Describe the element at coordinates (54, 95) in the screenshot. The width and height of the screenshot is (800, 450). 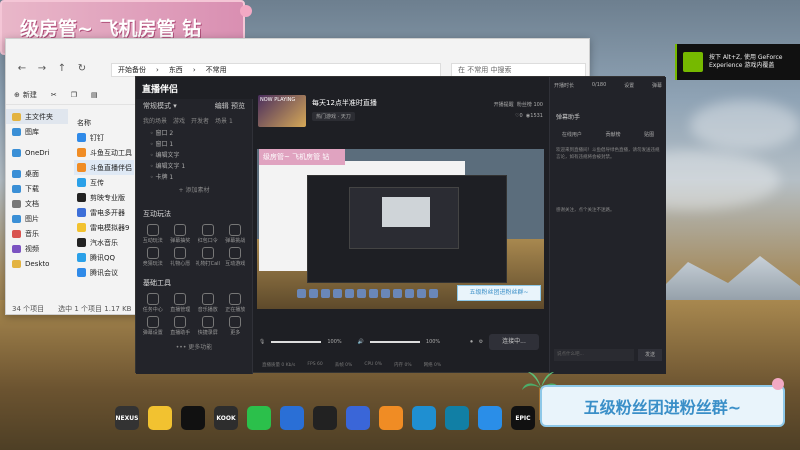
I see `cut-icon: ✂` at that location.